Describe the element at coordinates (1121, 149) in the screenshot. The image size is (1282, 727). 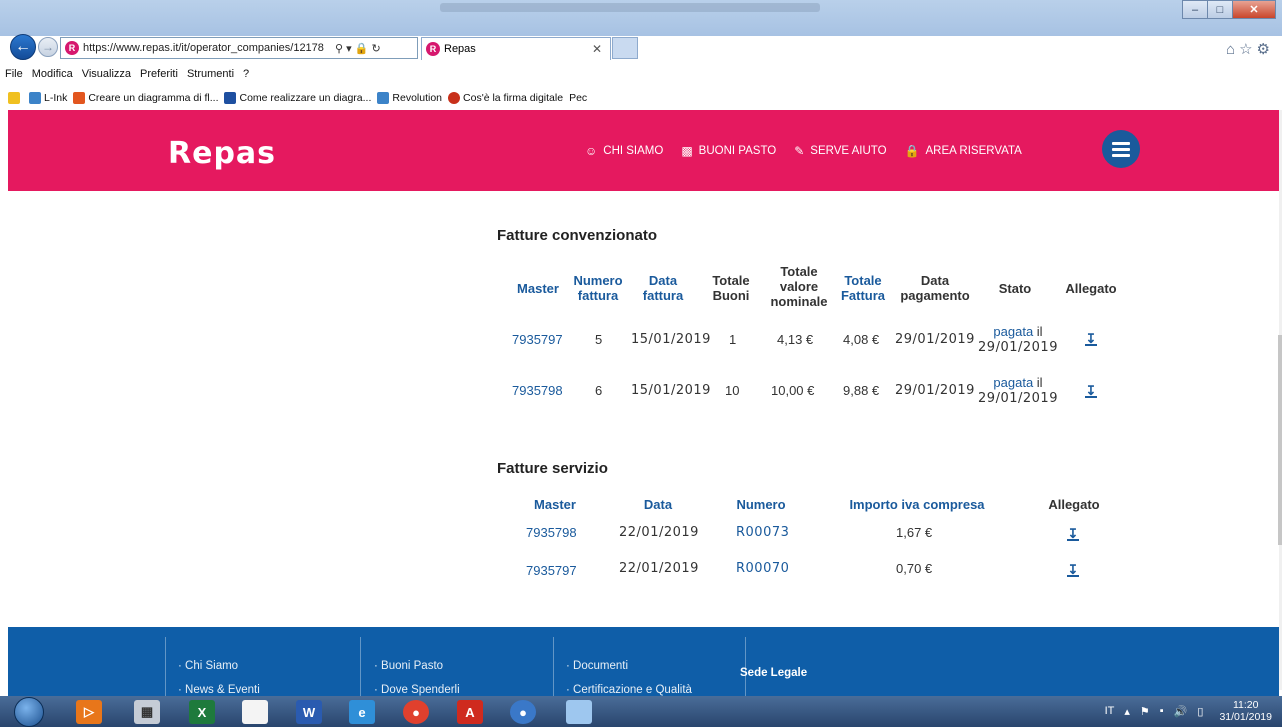
I see `hamburger-menu-button` at that location.